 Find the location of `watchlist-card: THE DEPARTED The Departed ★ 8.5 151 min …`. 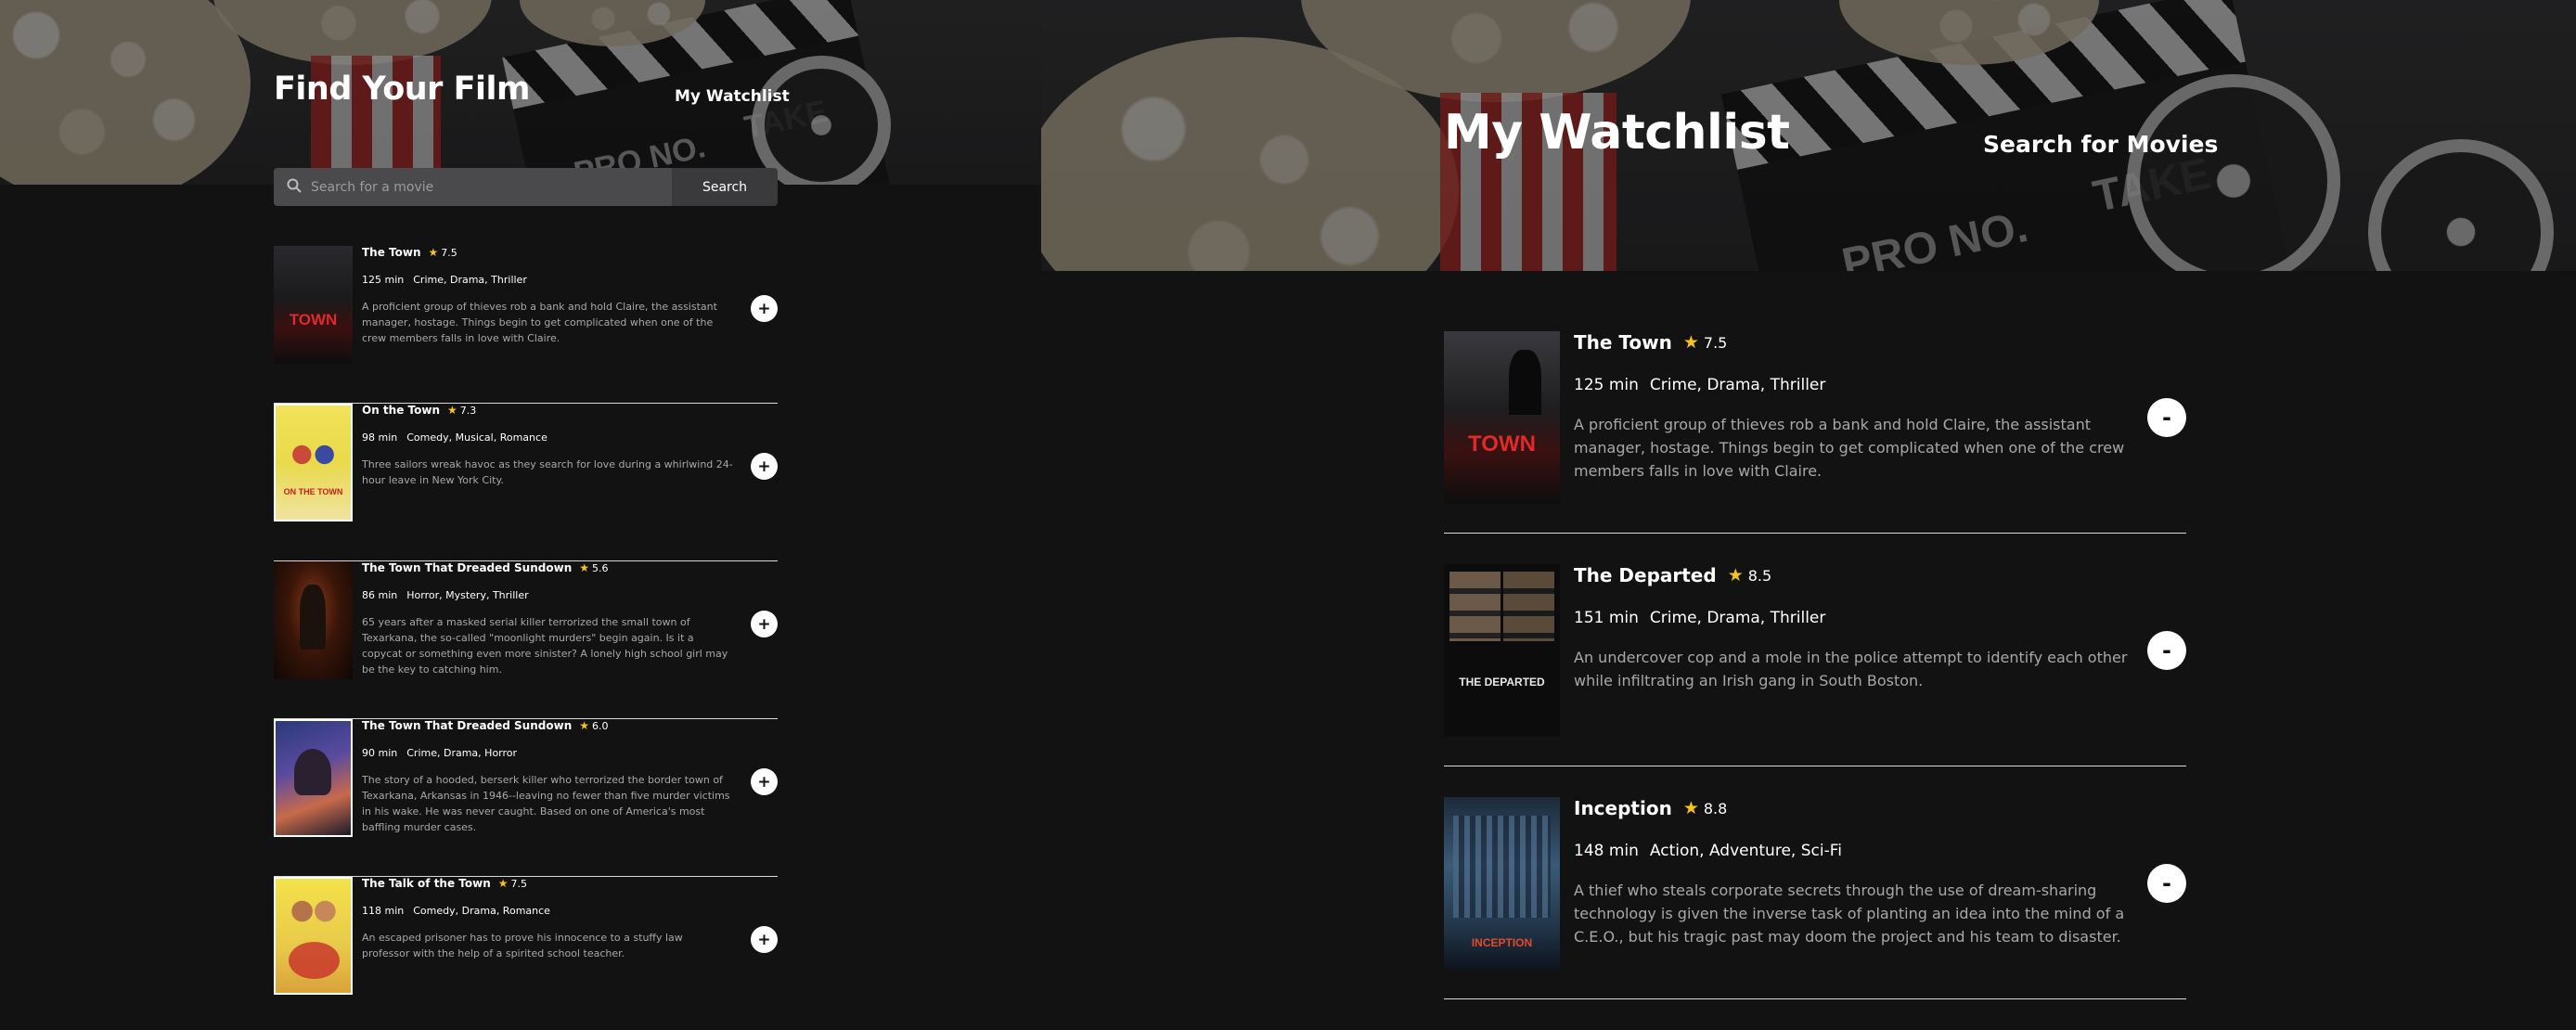

watchlist-card: THE DEPARTED The Departed ★ 8.5 151 min … is located at coordinates (1815, 665).